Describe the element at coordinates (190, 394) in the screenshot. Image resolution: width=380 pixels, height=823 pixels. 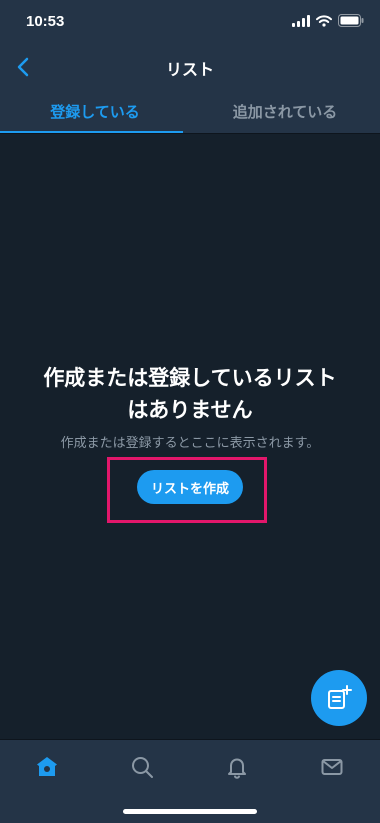
I see `empty-state-title: 作成または登録しているリスト はありません` at that location.